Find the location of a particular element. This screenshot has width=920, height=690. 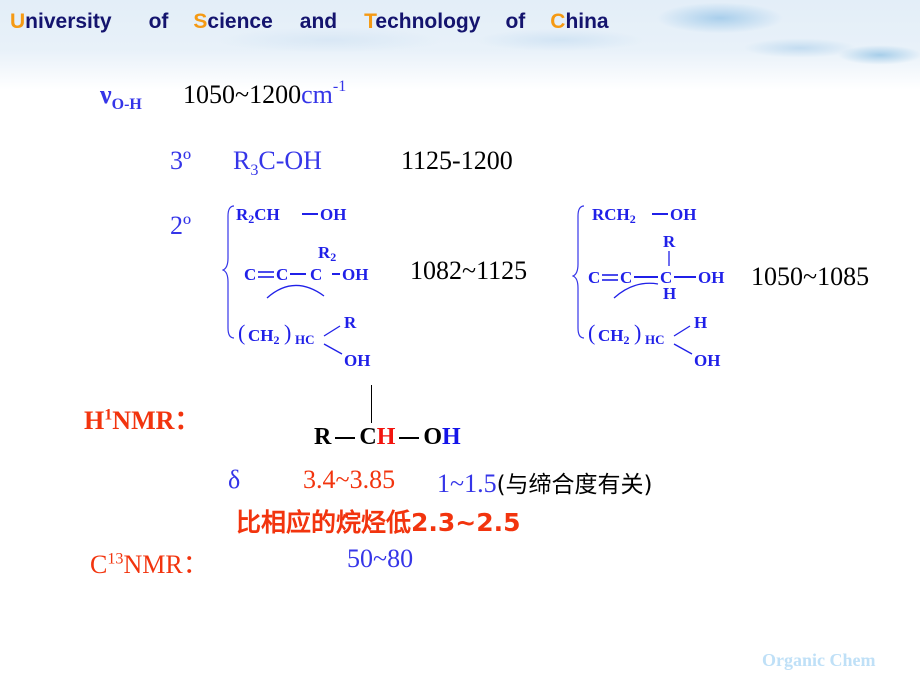

header-word: and is located at coordinates (318, 21).